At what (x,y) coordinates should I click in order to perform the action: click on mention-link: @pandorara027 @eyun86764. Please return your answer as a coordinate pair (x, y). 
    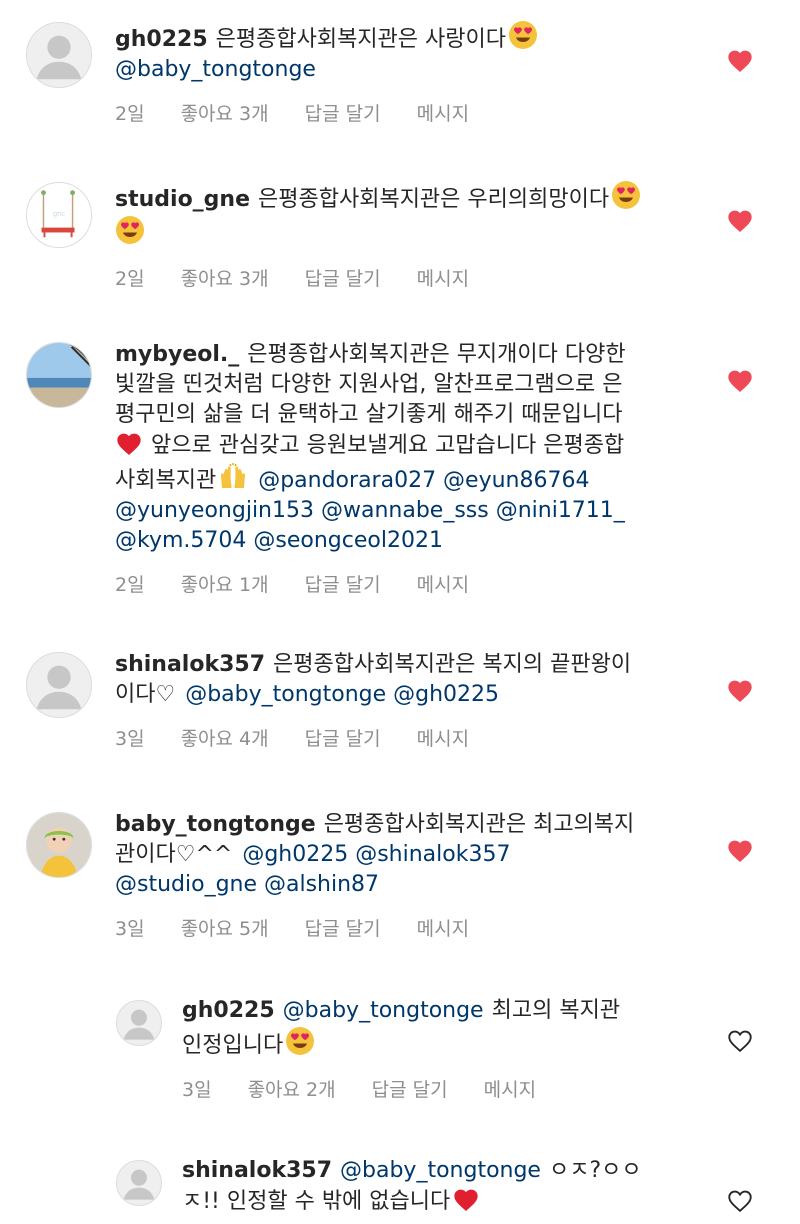
    Looking at the image, I should click on (423, 480).